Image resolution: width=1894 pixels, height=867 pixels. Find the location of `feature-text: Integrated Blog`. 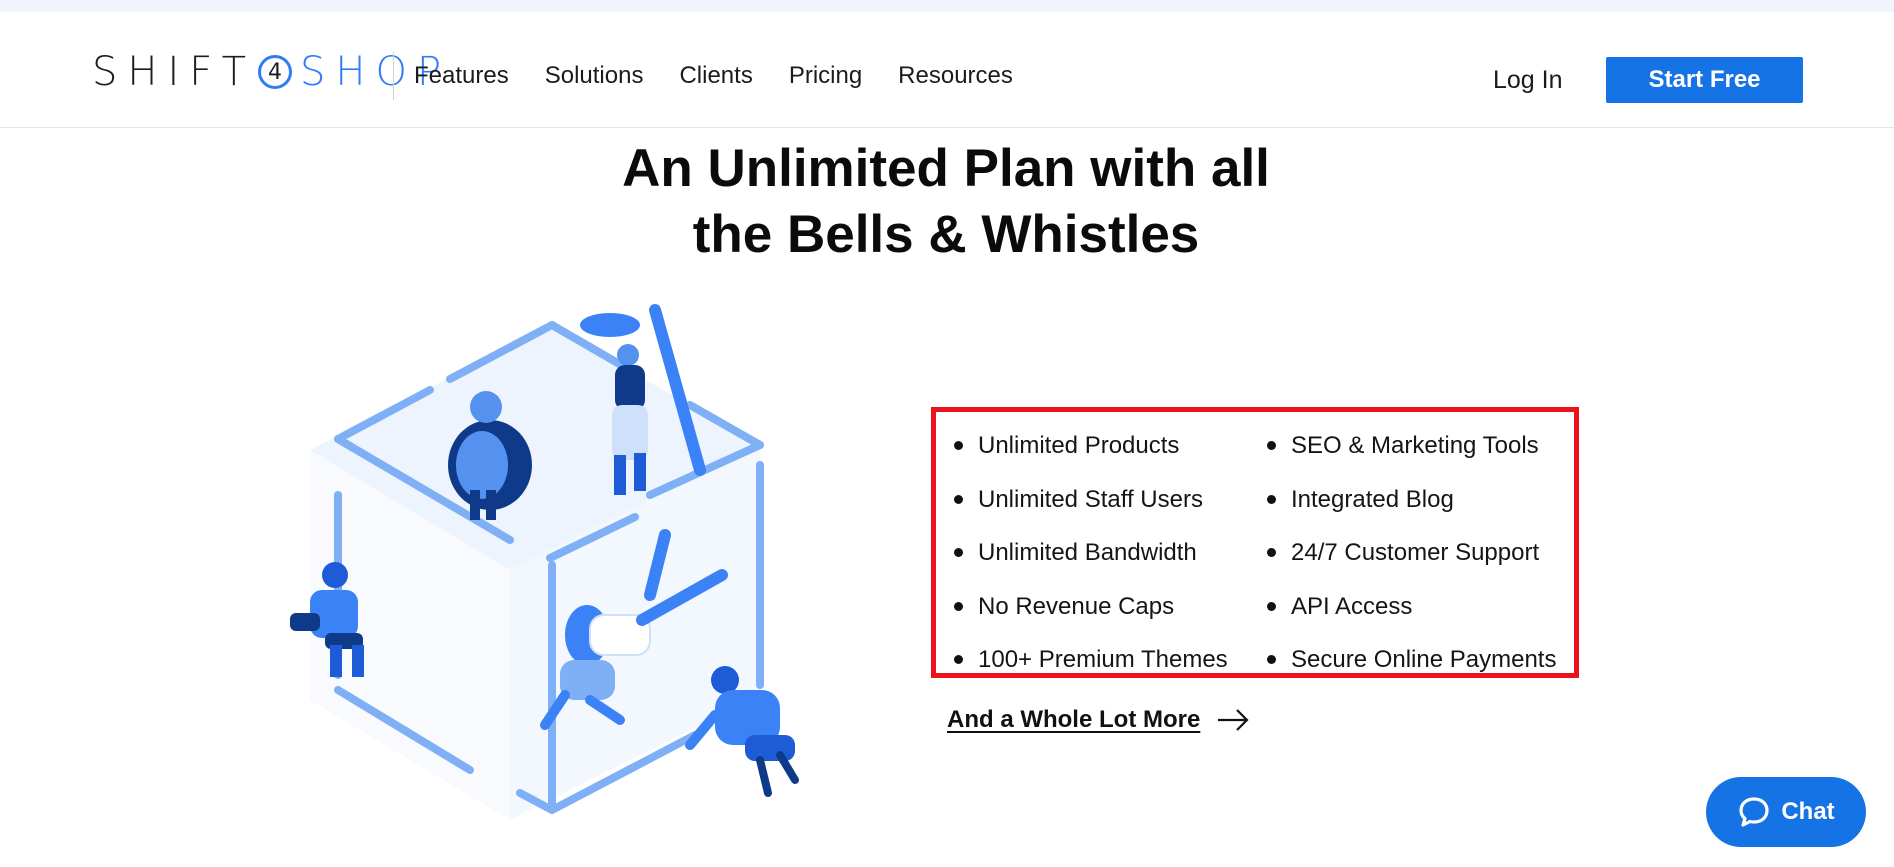

feature-text: Integrated Blog is located at coordinates (1372, 499).